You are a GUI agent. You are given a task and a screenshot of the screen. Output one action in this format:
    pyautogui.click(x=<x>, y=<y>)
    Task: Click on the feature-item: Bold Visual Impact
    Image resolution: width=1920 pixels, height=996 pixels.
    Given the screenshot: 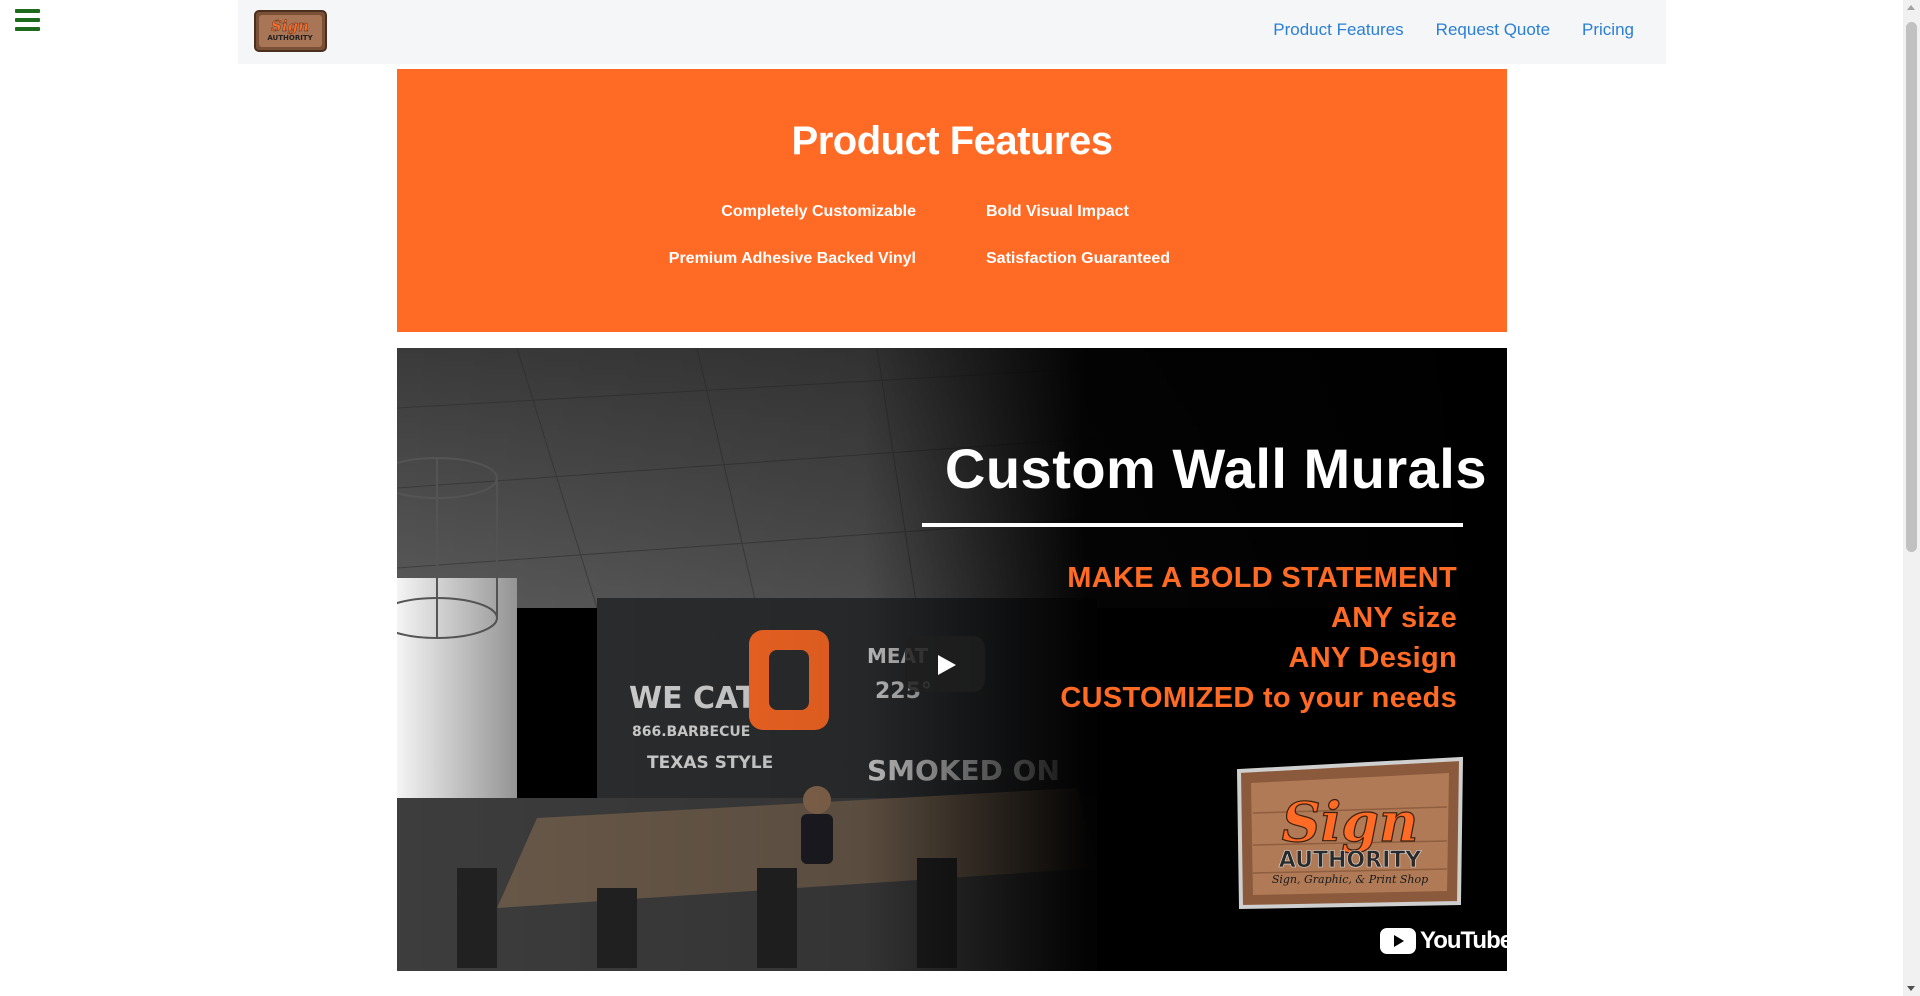 What is the action you would take?
    pyautogui.click(x=1057, y=211)
    